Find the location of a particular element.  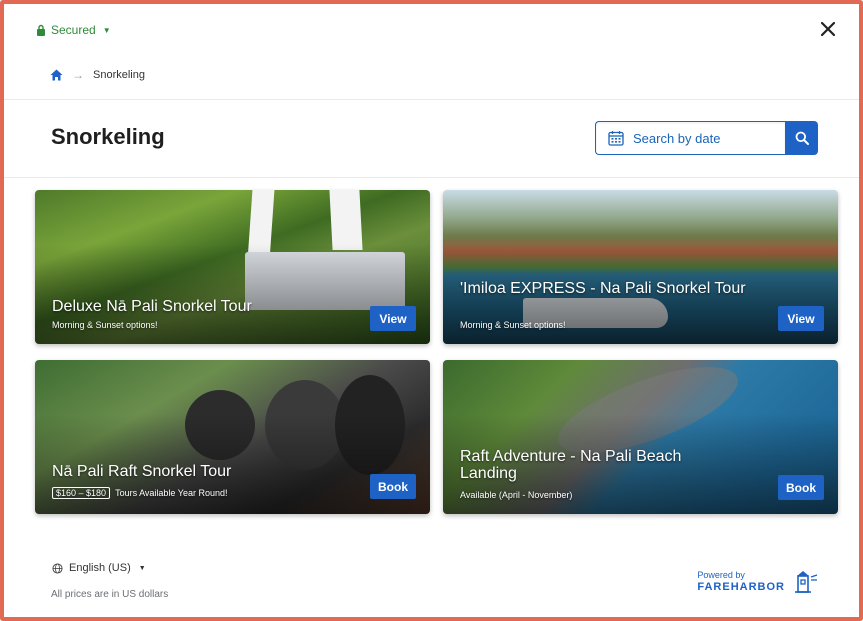

secured-dropdown: Secured ▼ is located at coordinates (73, 30).